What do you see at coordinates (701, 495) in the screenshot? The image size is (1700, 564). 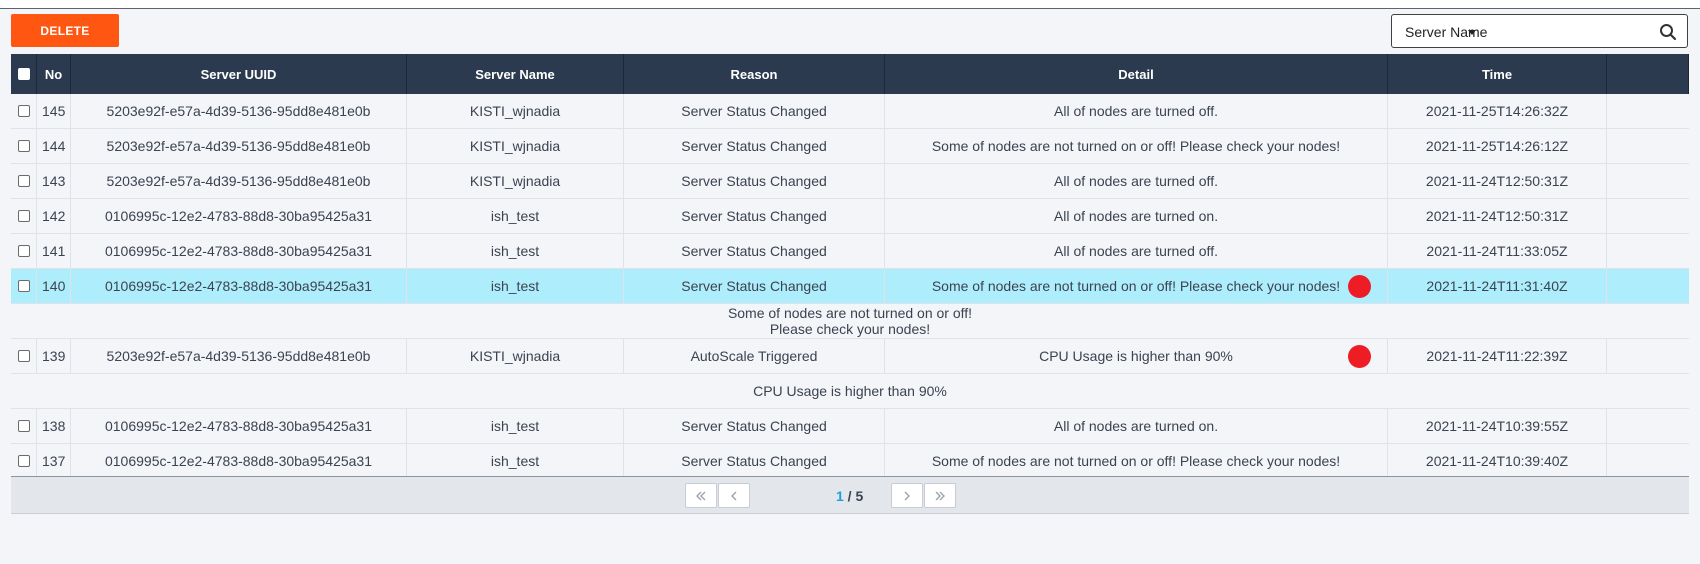 I see `first-page-button` at bounding box center [701, 495].